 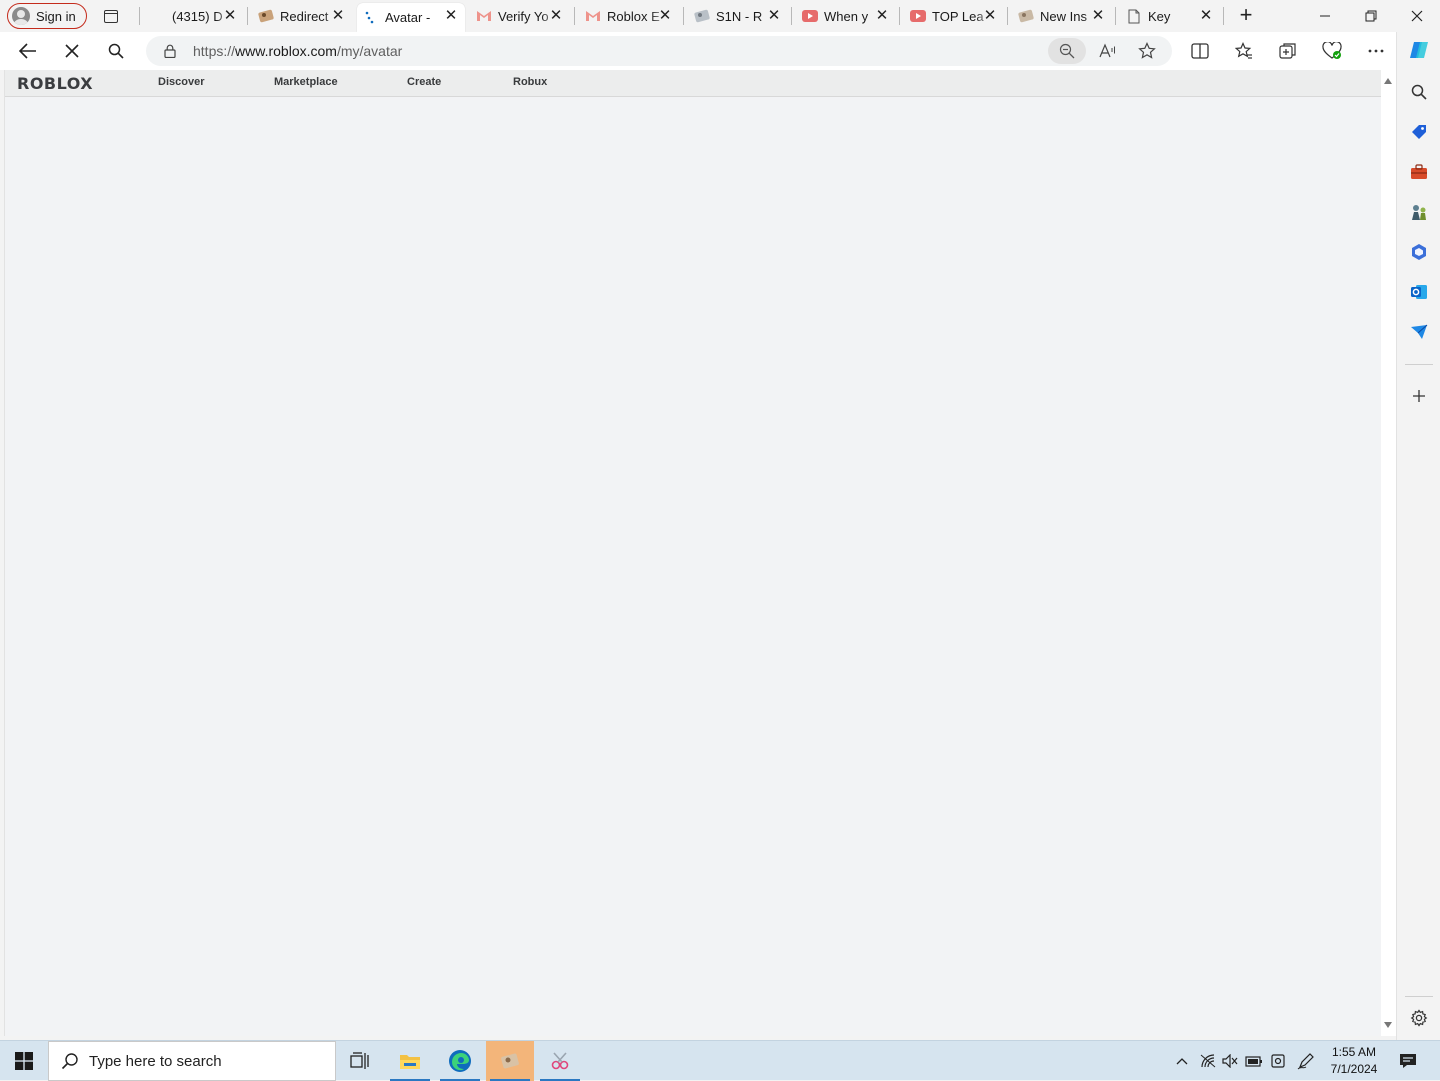 I want to click on nav-link-create: Create, so click(x=424, y=82).